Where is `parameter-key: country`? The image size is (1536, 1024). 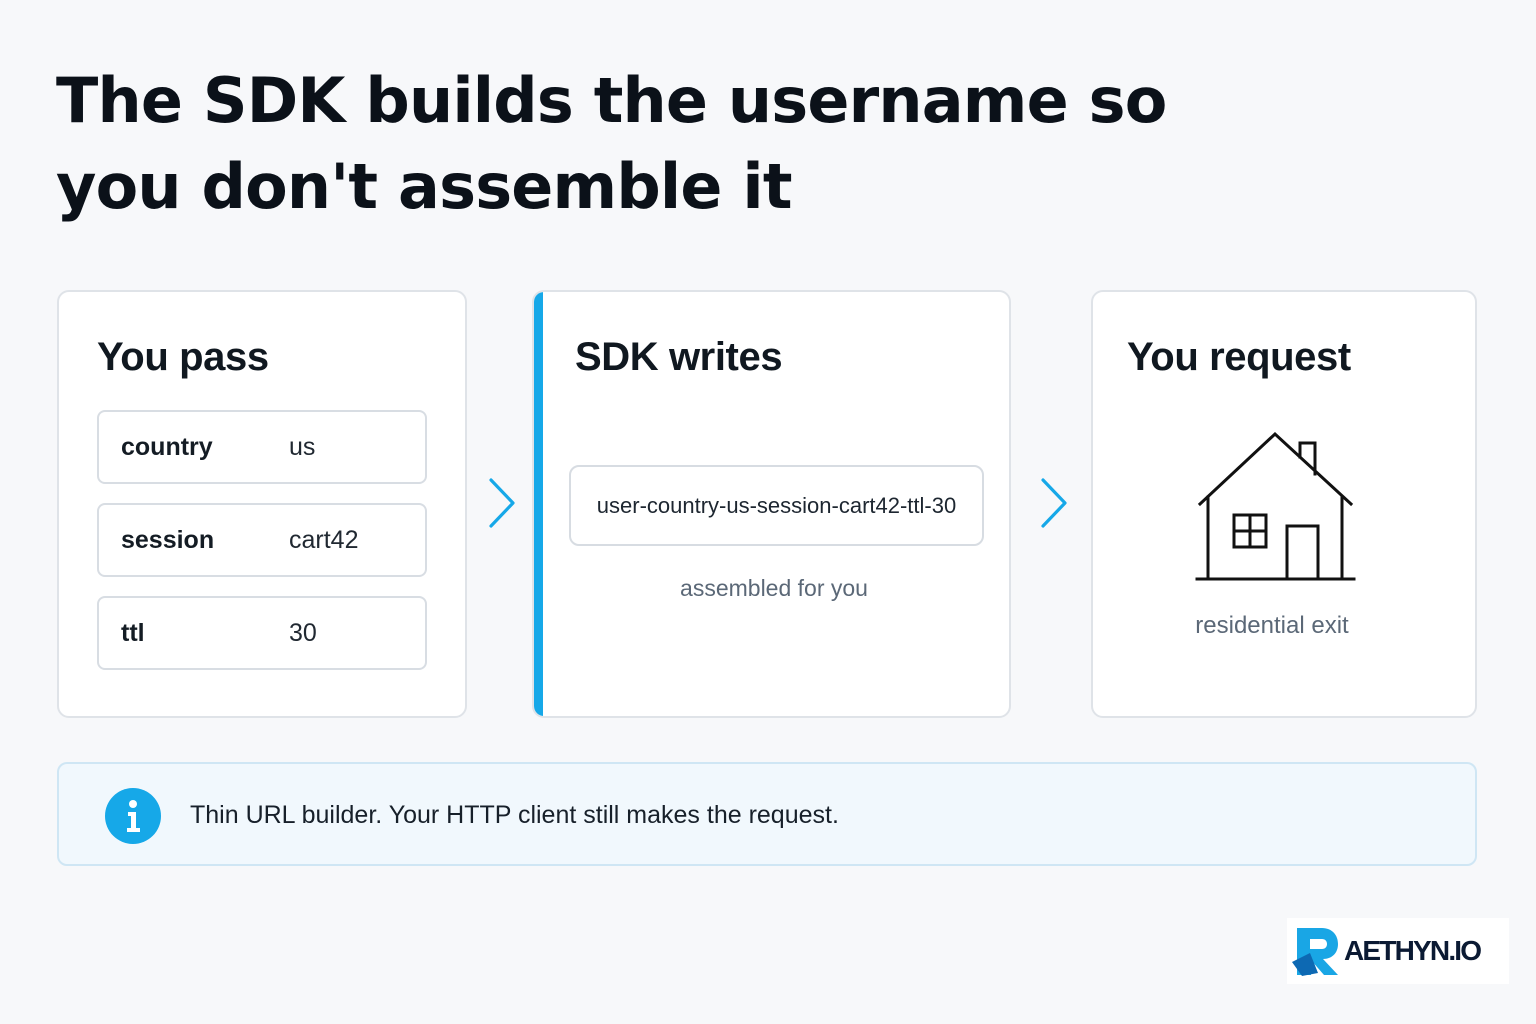 parameter-key: country is located at coordinates (167, 447).